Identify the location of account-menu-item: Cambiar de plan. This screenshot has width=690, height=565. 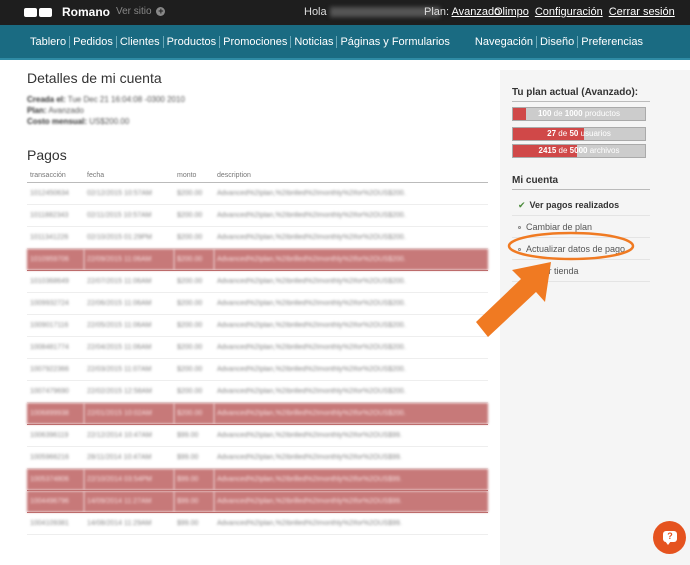
(581, 227).